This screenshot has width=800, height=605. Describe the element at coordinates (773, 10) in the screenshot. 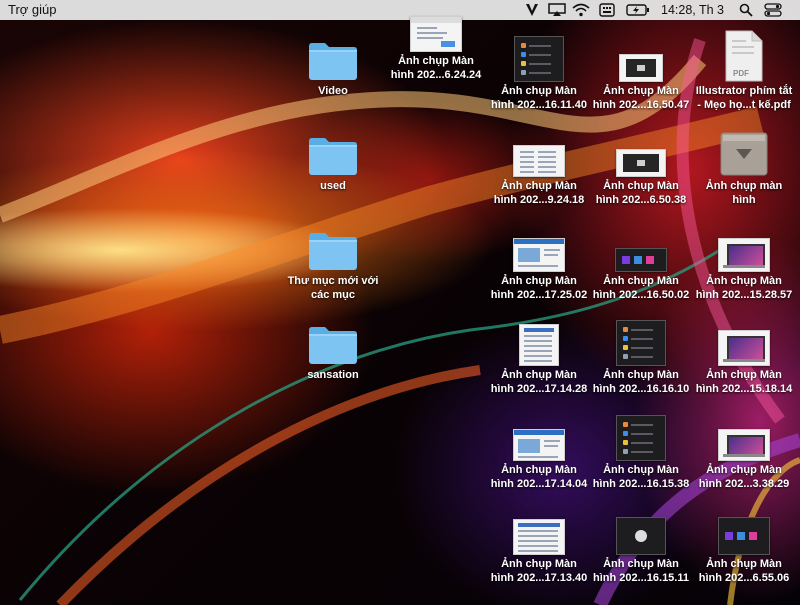

I see `control-center-icon` at that location.